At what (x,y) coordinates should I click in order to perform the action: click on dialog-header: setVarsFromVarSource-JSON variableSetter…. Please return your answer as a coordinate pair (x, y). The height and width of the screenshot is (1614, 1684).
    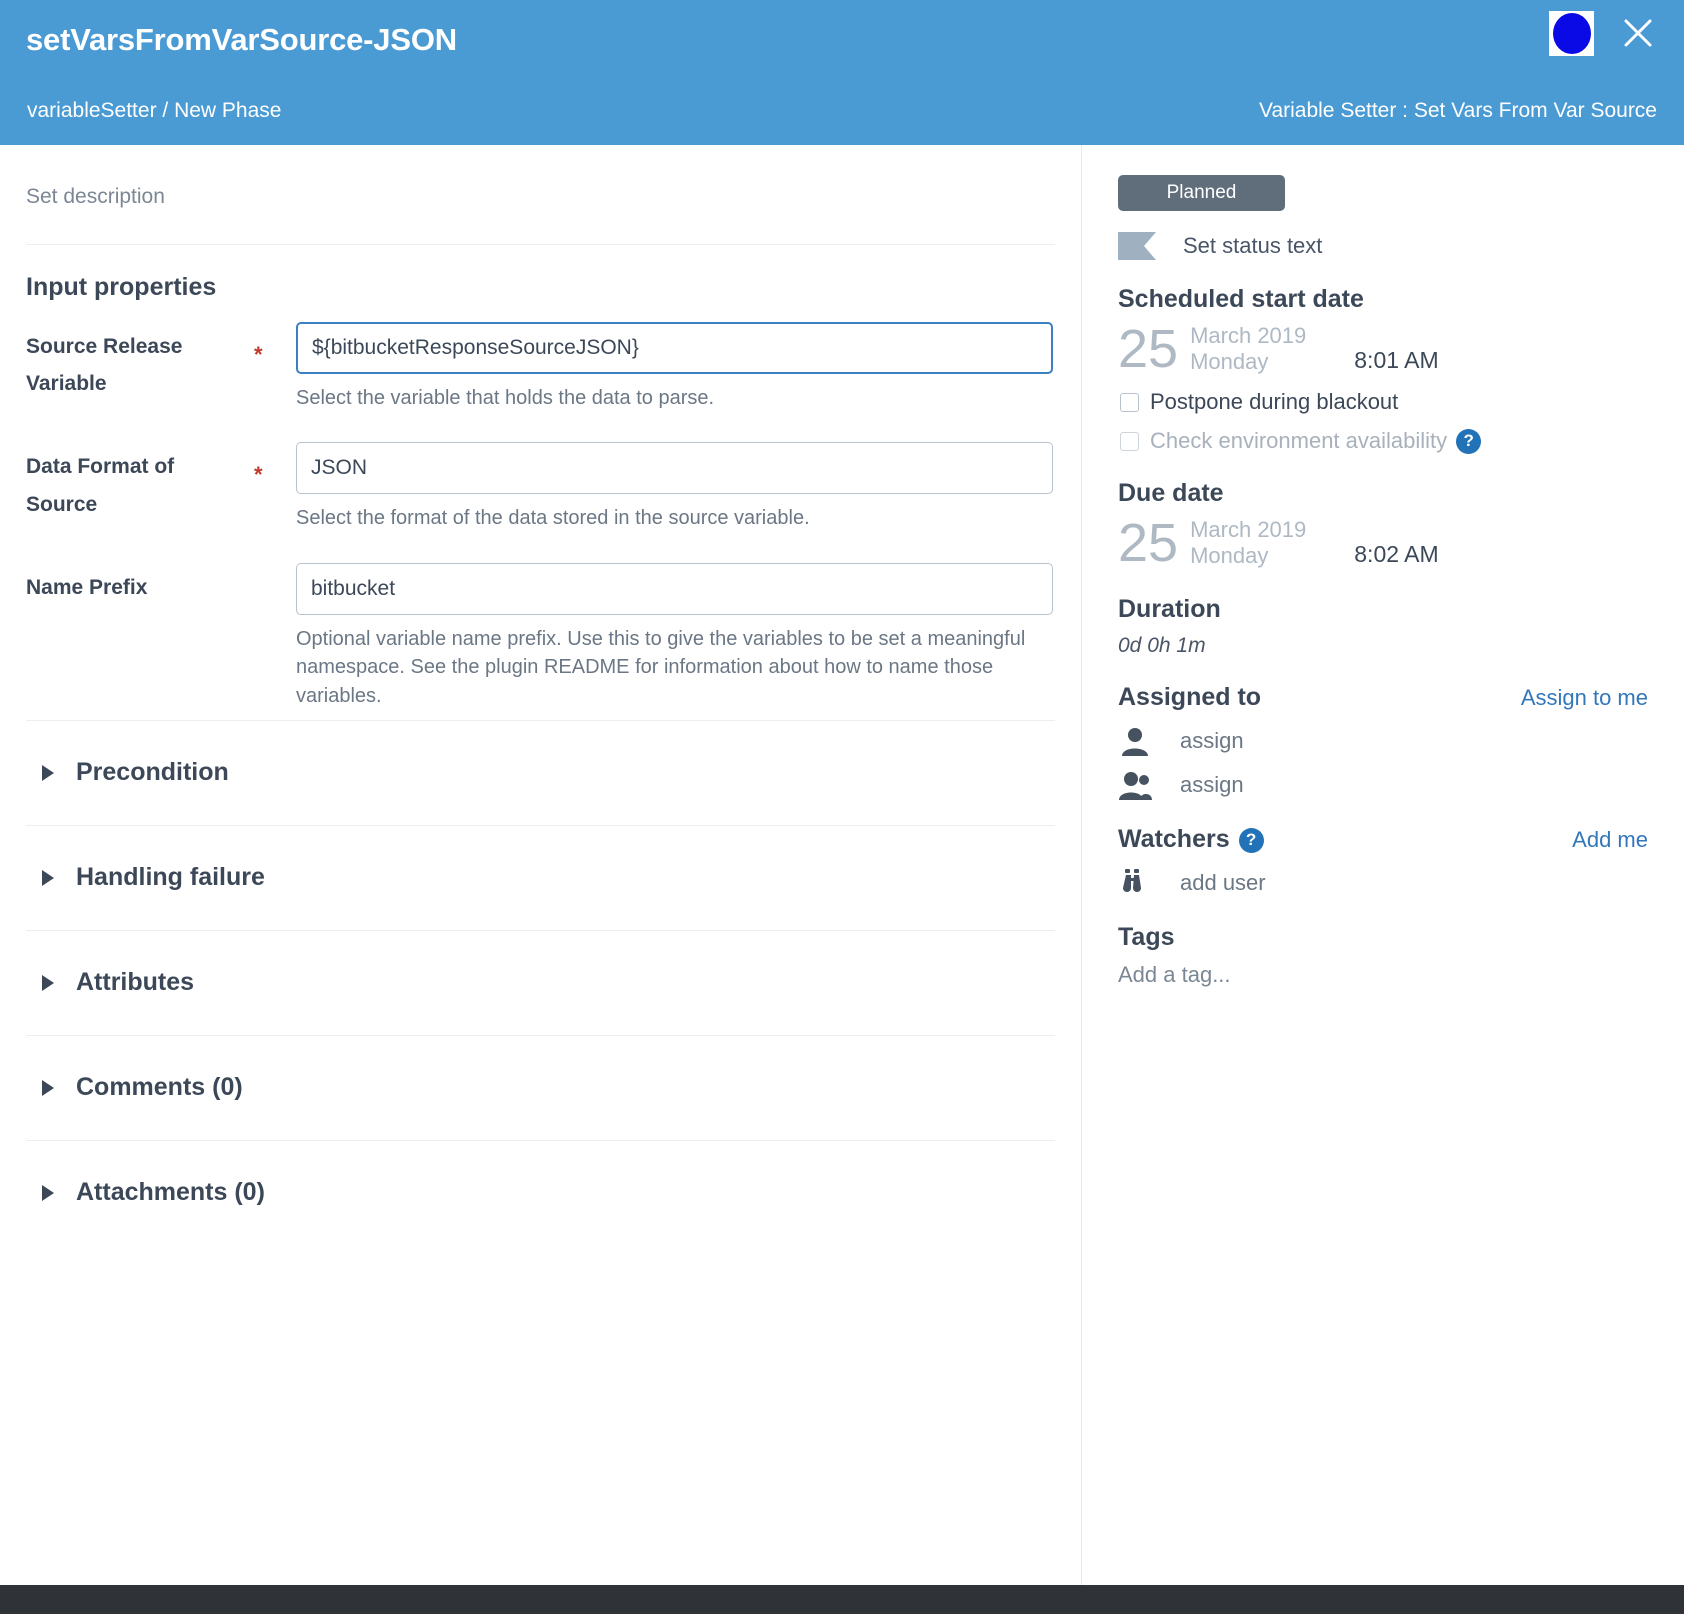
    Looking at the image, I should click on (842, 72).